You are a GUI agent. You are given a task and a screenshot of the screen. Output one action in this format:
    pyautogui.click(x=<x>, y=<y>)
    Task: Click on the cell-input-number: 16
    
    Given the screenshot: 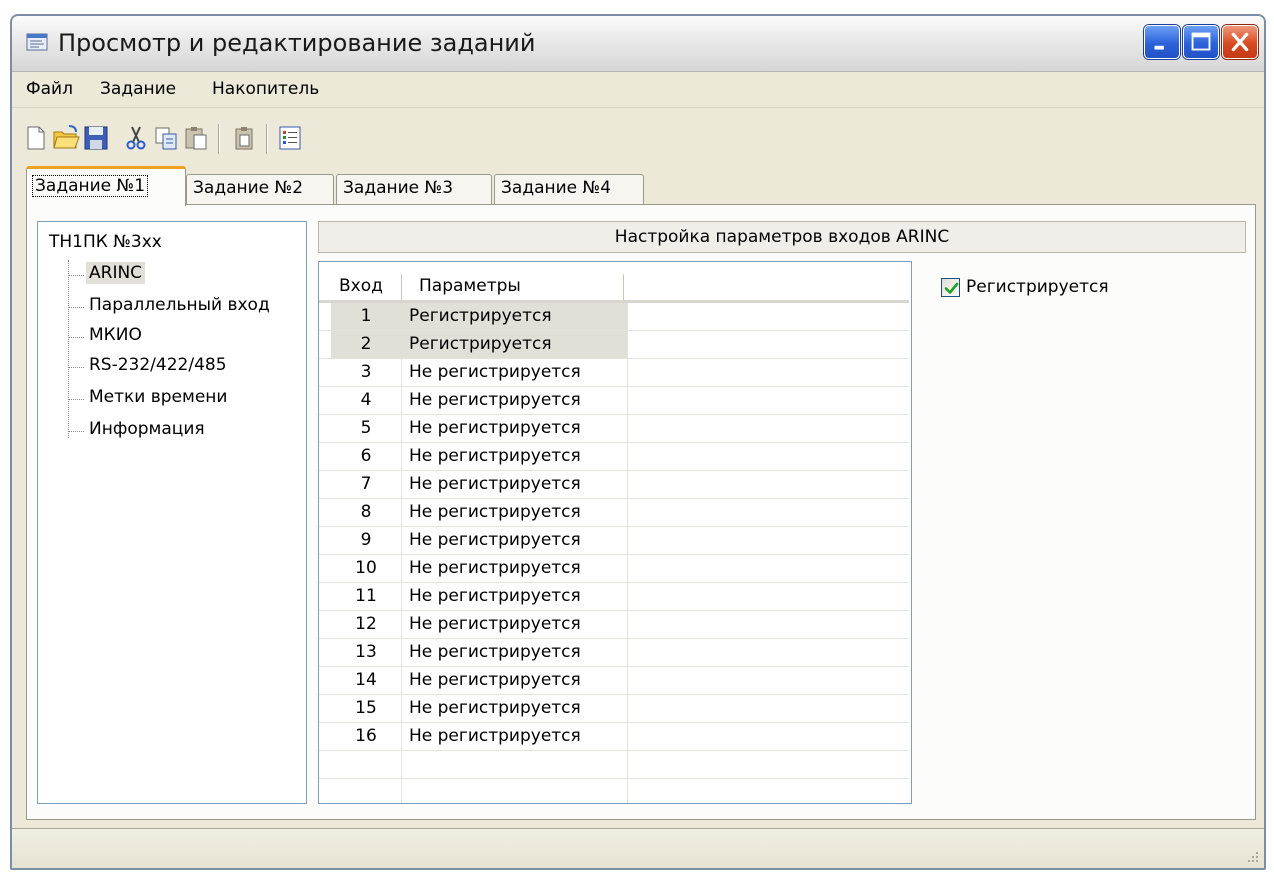 What is the action you would take?
    pyautogui.click(x=366, y=736)
    